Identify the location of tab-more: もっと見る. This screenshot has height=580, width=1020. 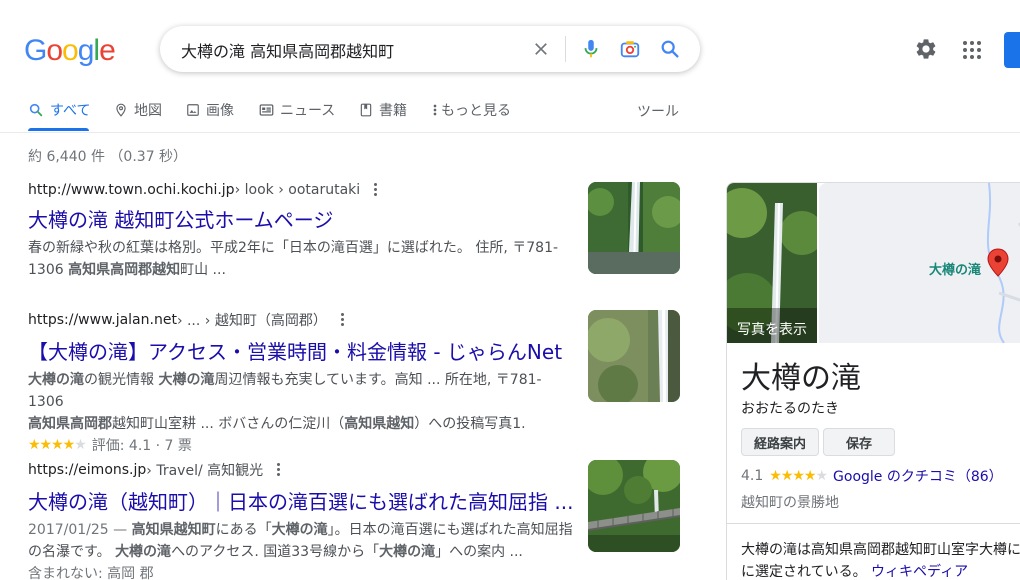
(471, 116).